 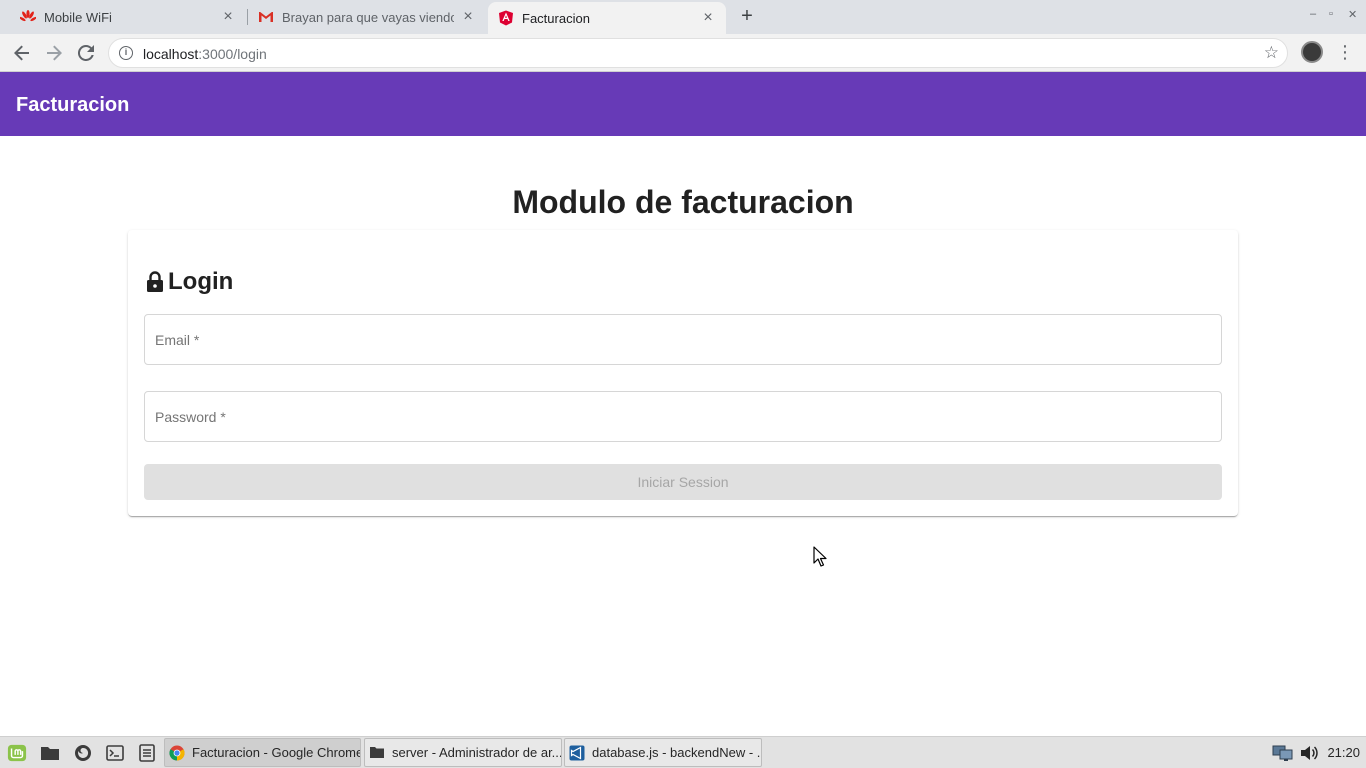 I want to click on login-submit-button: Iniciar Session, so click(x=683, y=482).